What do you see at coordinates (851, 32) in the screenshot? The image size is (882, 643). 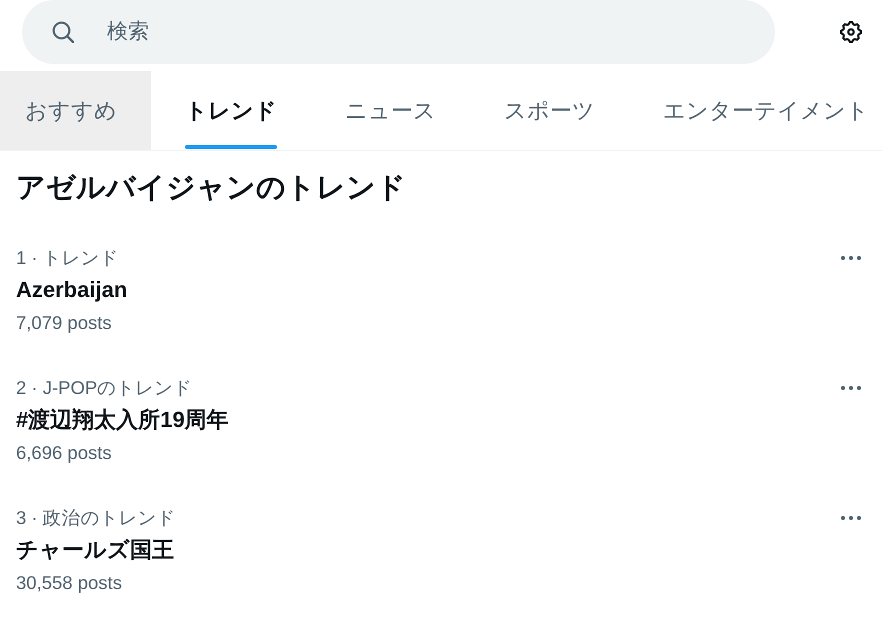 I see `settings-icon` at bounding box center [851, 32].